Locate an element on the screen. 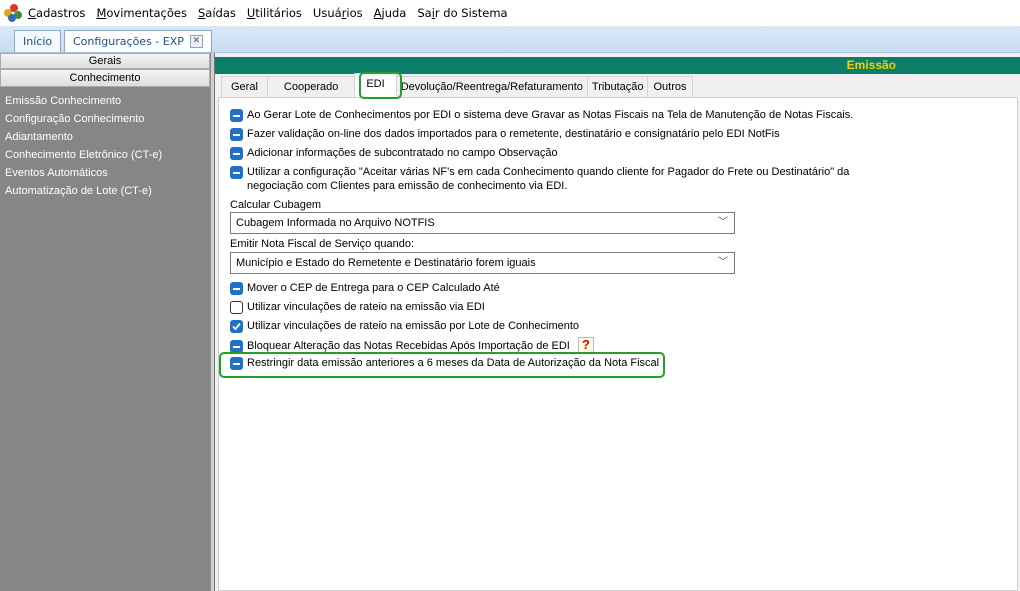 This screenshot has width=1020, height=591. nav-item-automatizacao-lote: Automatização de Lote (CT-e) is located at coordinates (105, 191).